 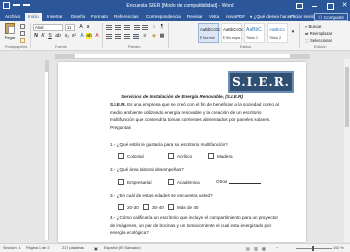 I want to click on otros-blank-line, so click(x=245, y=182).